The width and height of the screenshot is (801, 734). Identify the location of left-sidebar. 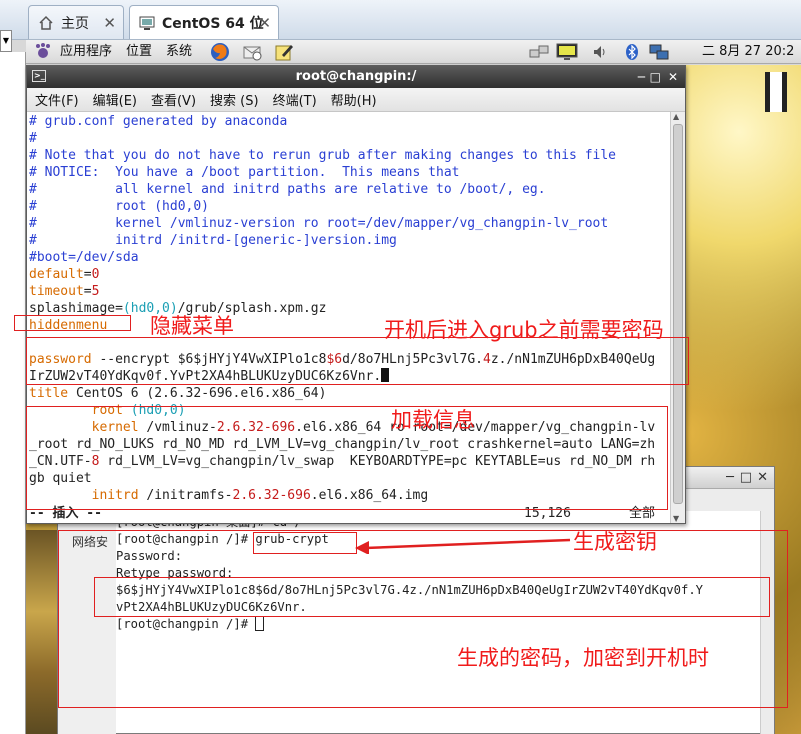
(13, 393).